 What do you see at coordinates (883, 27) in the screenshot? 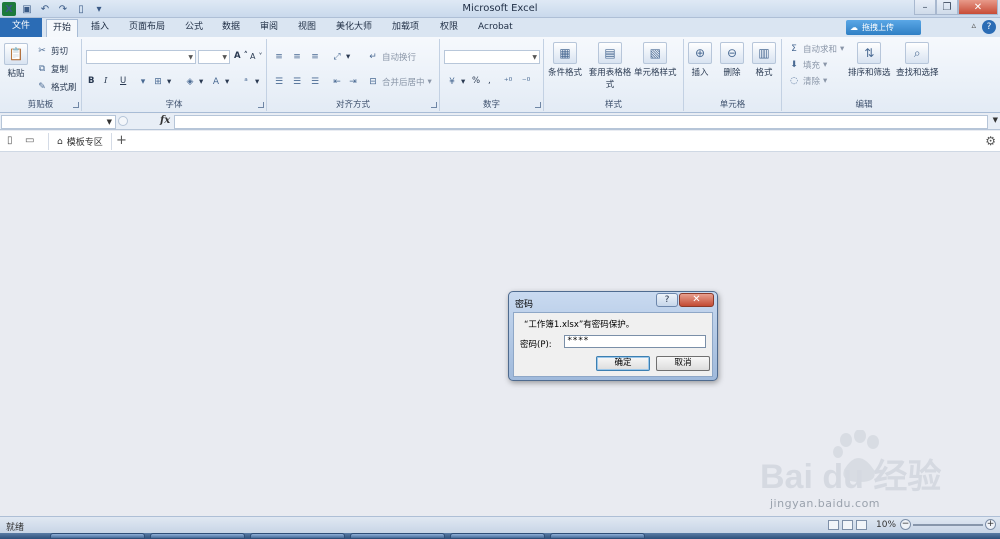
I see `upload-button: ☁ 拖拽上传` at bounding box center [883, 27].